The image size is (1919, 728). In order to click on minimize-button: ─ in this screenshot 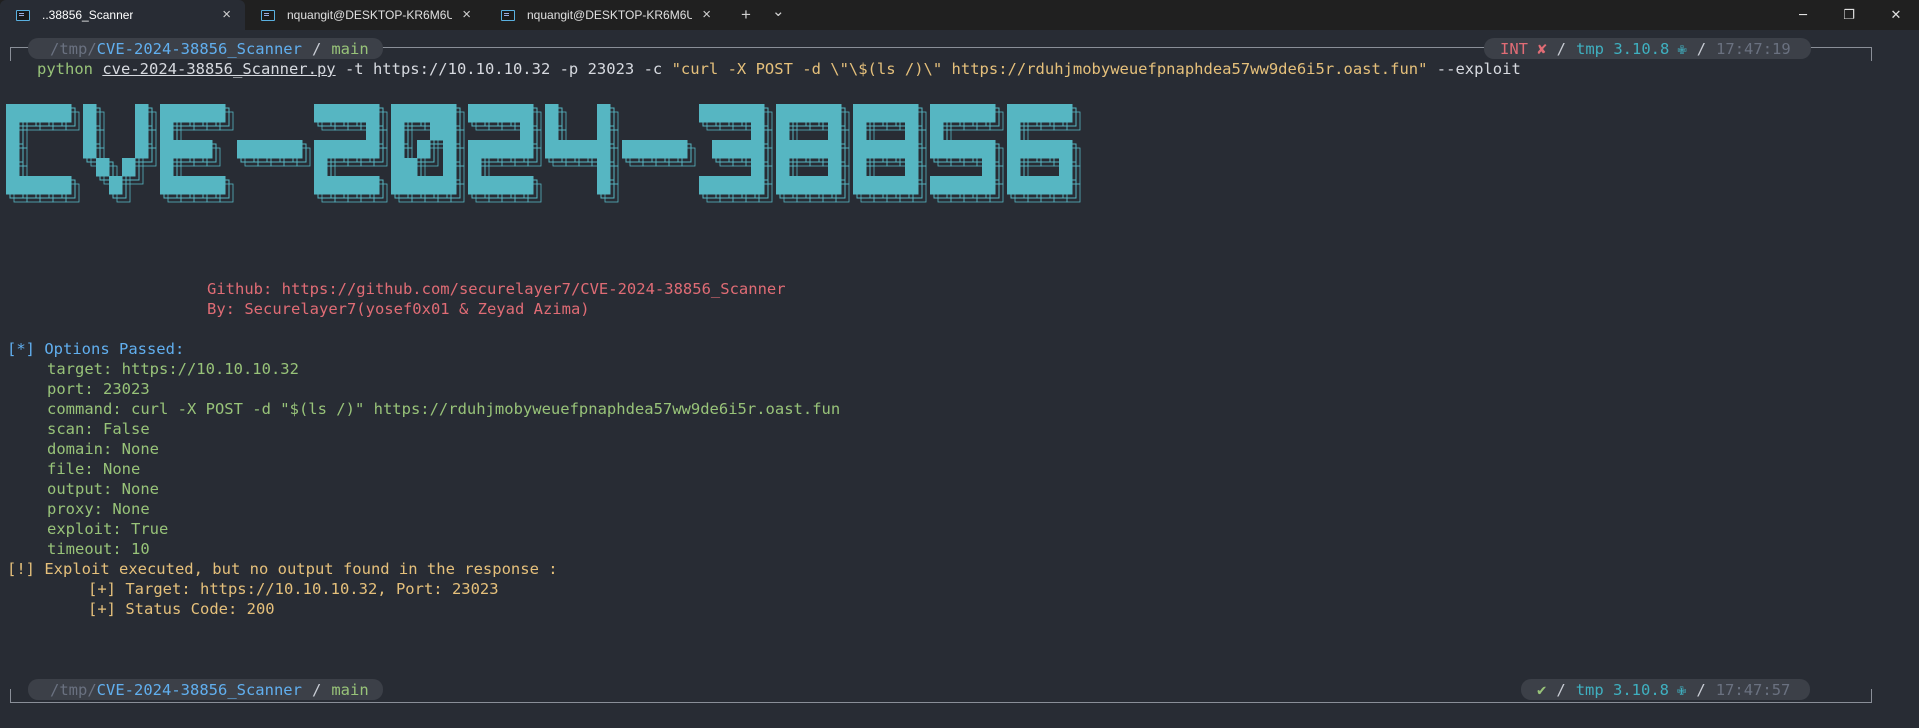, I will do `click(1803, 15)`.